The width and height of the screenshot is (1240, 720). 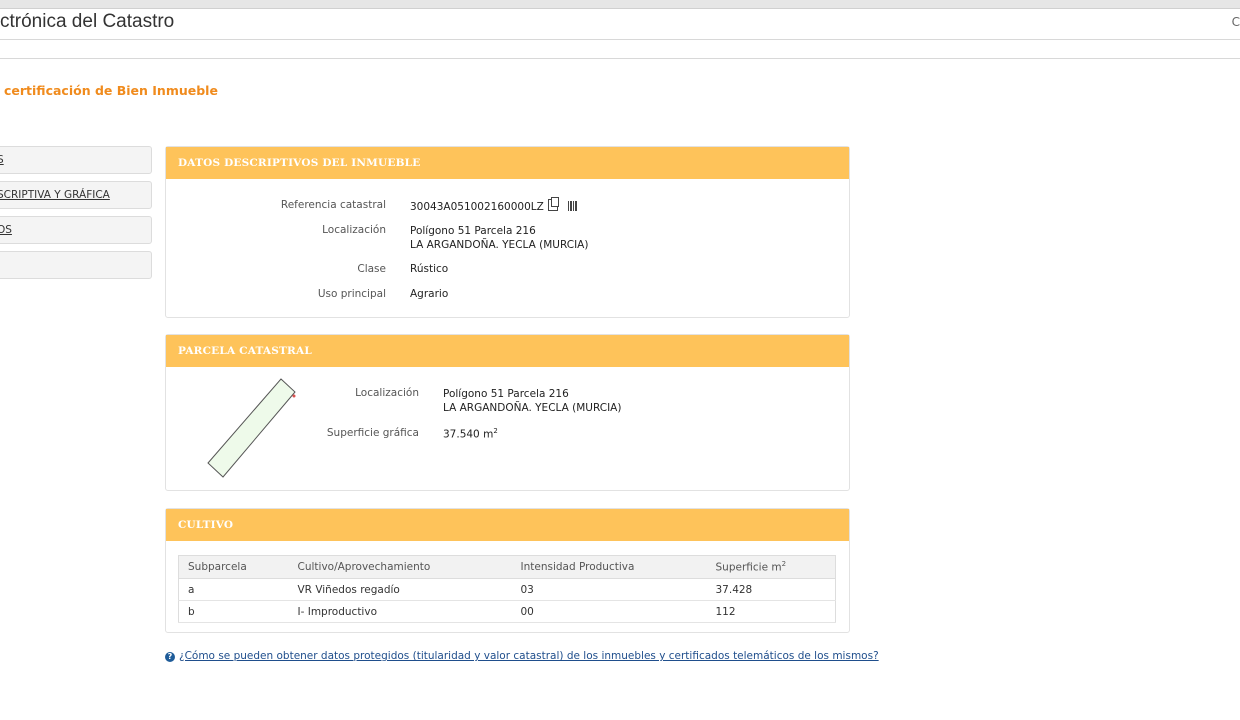 I want to click on panel-heading: CULTIVO, so click(x=507, y=525).